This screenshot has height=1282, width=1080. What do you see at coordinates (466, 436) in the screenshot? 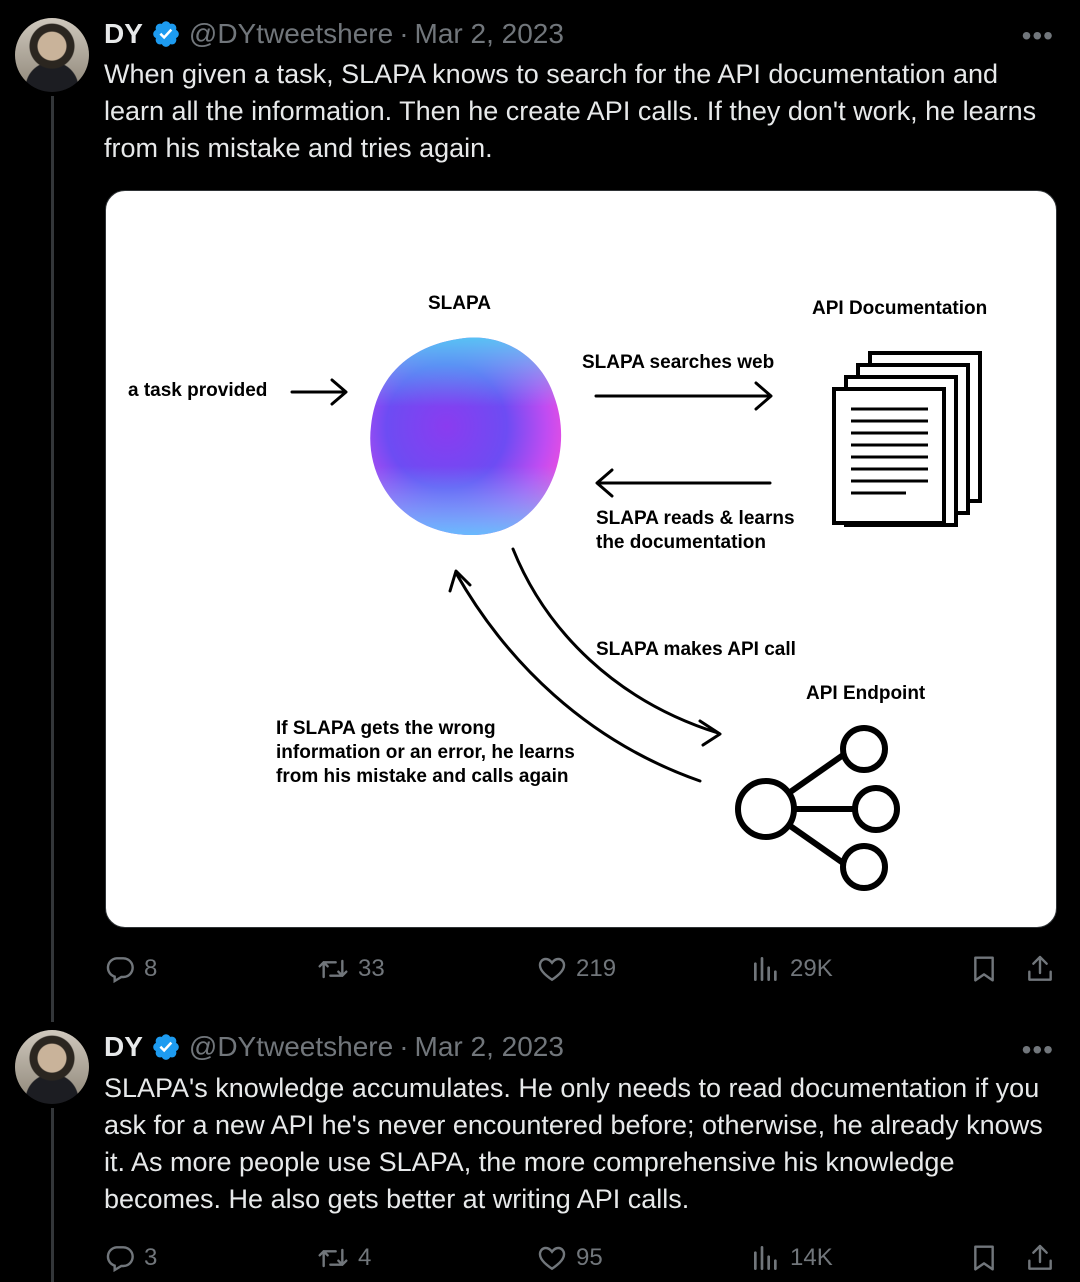
I see `slapa-orb` at bounding box center [466, 436].